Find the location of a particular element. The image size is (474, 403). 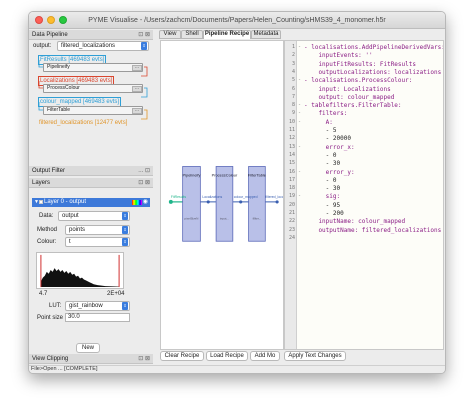

datasource-filtered-localizations: filtered_localizations [12477 evts] is located at coordinates (83, 123).